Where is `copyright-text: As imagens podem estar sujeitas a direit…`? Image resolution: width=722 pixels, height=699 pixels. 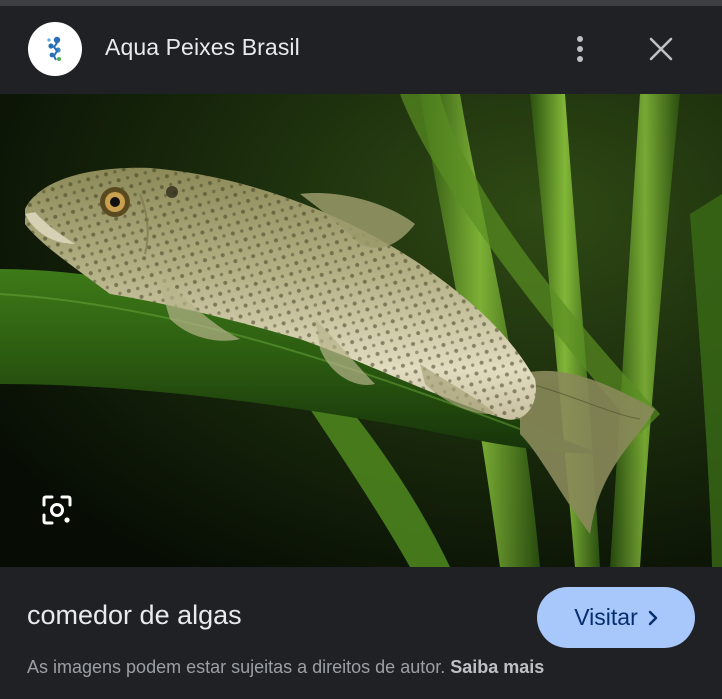 copyright-text: As imagens podem estar sujeitas a direit… is located at coordinates (239, 667).